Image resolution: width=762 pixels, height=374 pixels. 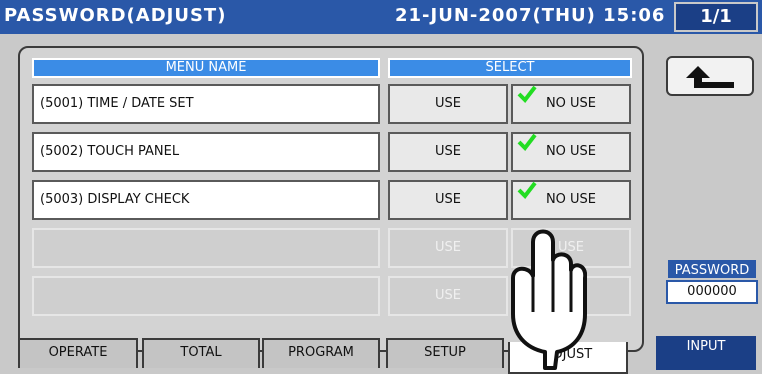 I want to click on tab-operate: OPERATE, so click(x=78, y=353).